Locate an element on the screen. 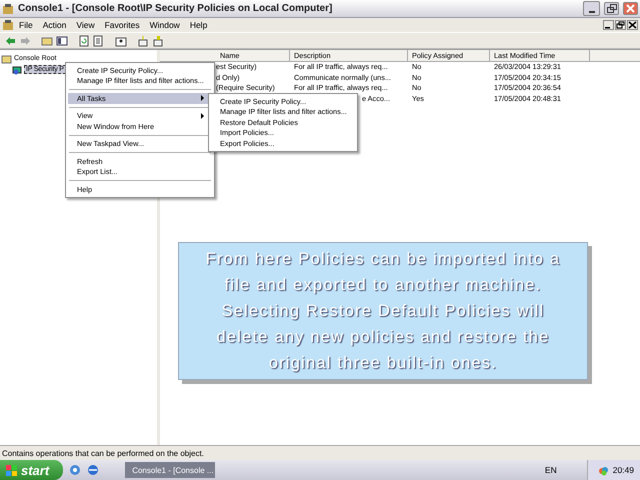 This screenshot has height=480, width=640. close-button is located at coordinates (632, 25).